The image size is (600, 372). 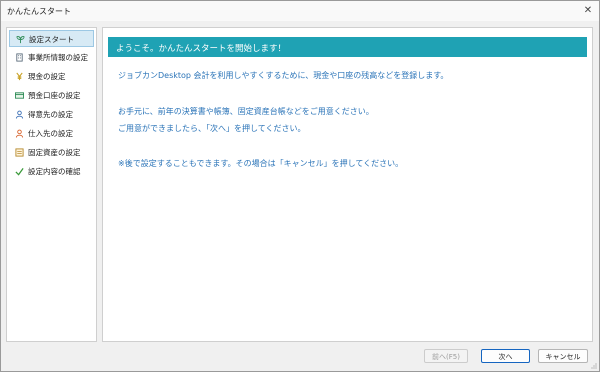 I want to click on sidebar-item-business-info: 事業所情報の設定, so click(x=51, y=57).